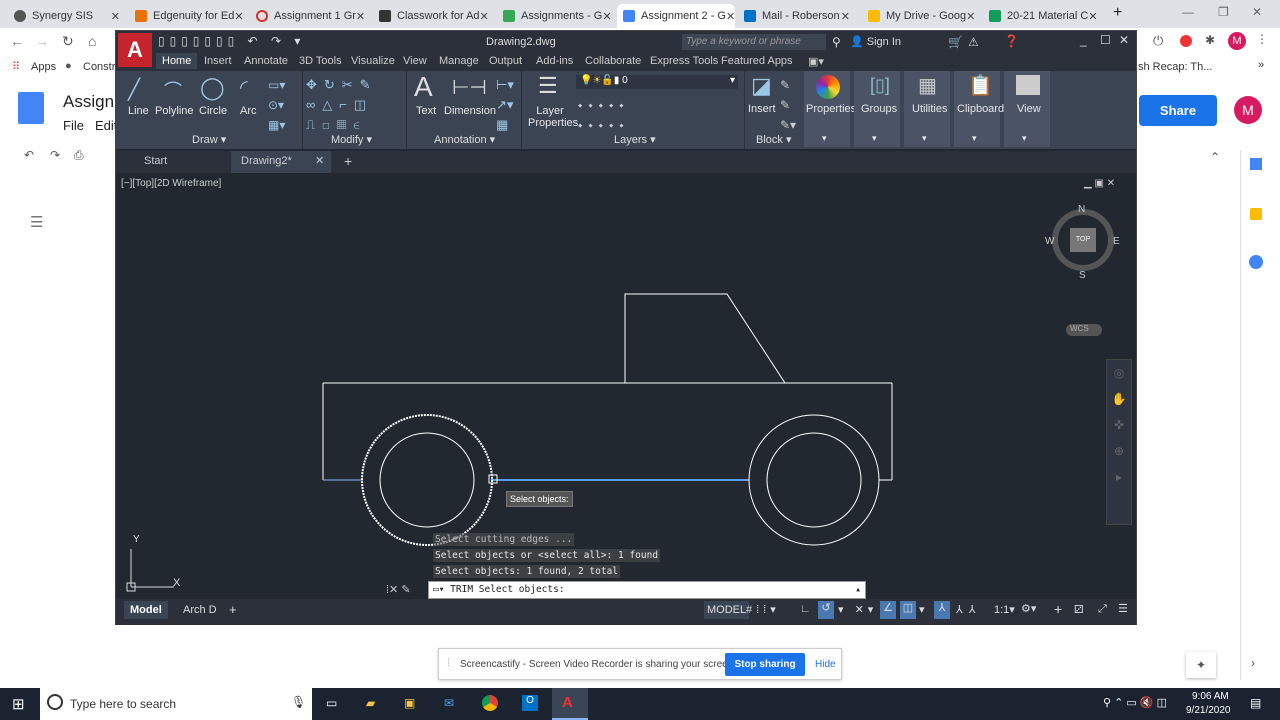  I want to click on bookmark-apps: Apps, so click(43, 67).